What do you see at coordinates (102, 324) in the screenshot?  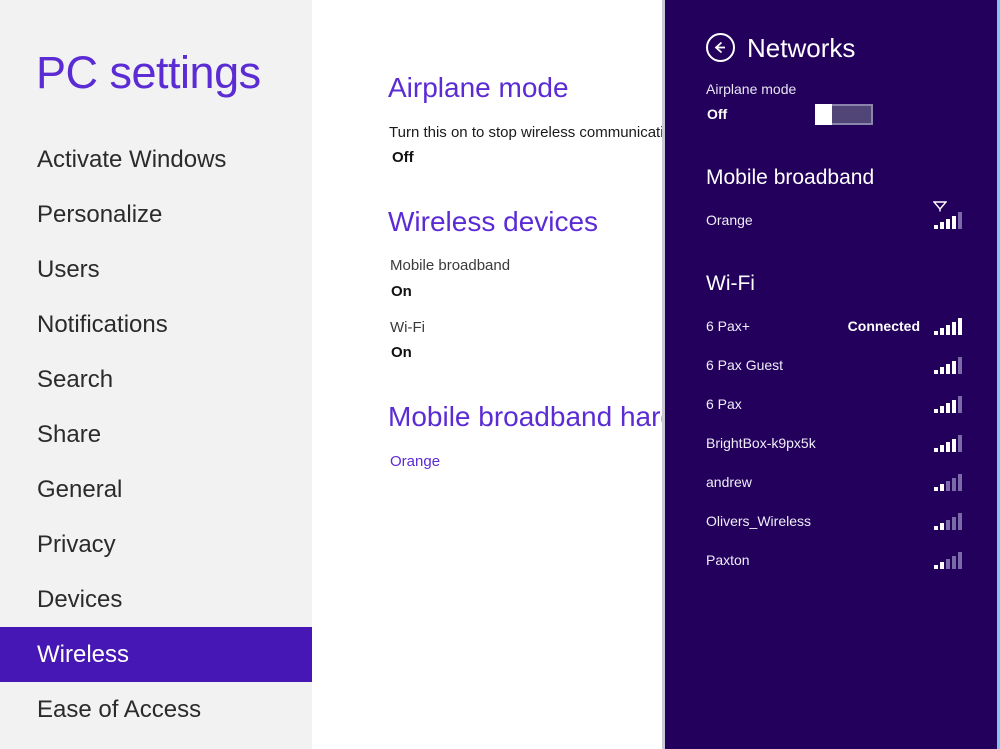 I see `sidebar-item-label: Notifications` at bounding box center [102, 324].